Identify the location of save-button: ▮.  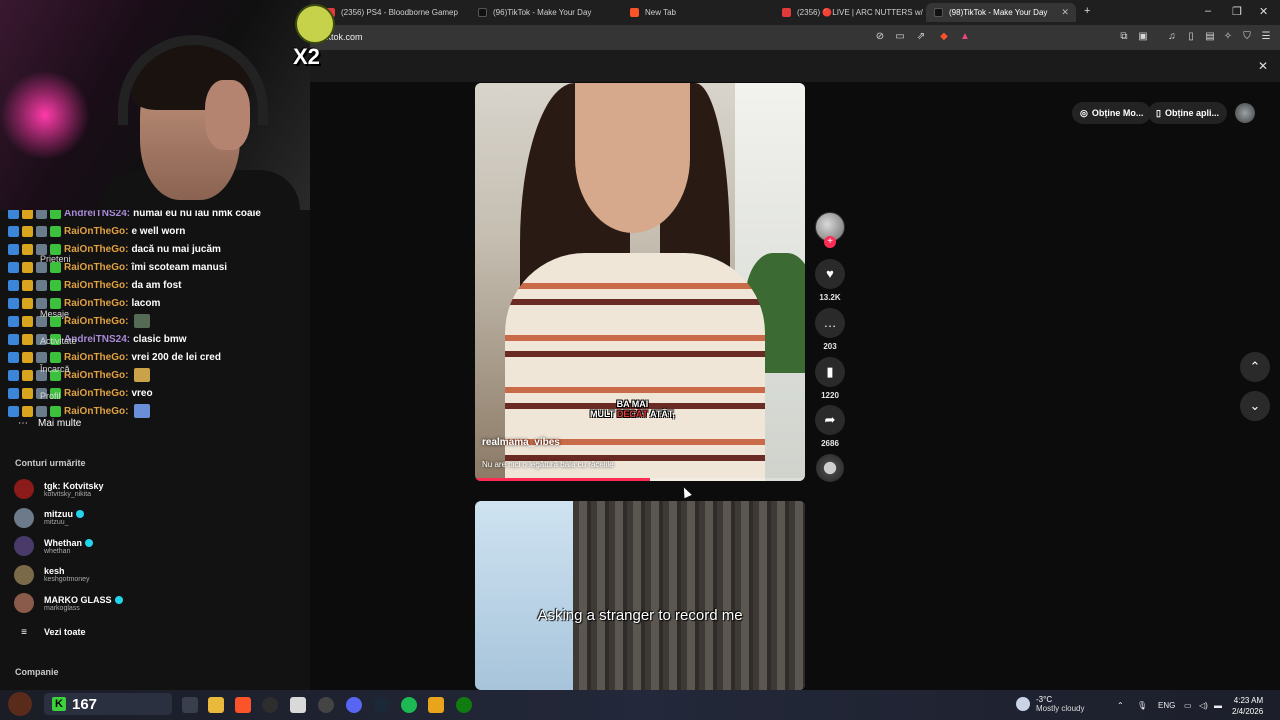
(830, 372).